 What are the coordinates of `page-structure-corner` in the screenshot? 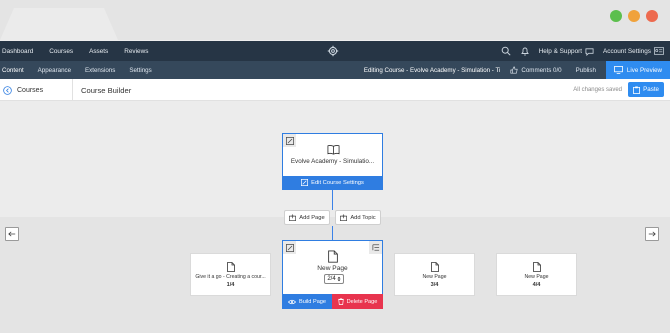 It's located at (375, 247).